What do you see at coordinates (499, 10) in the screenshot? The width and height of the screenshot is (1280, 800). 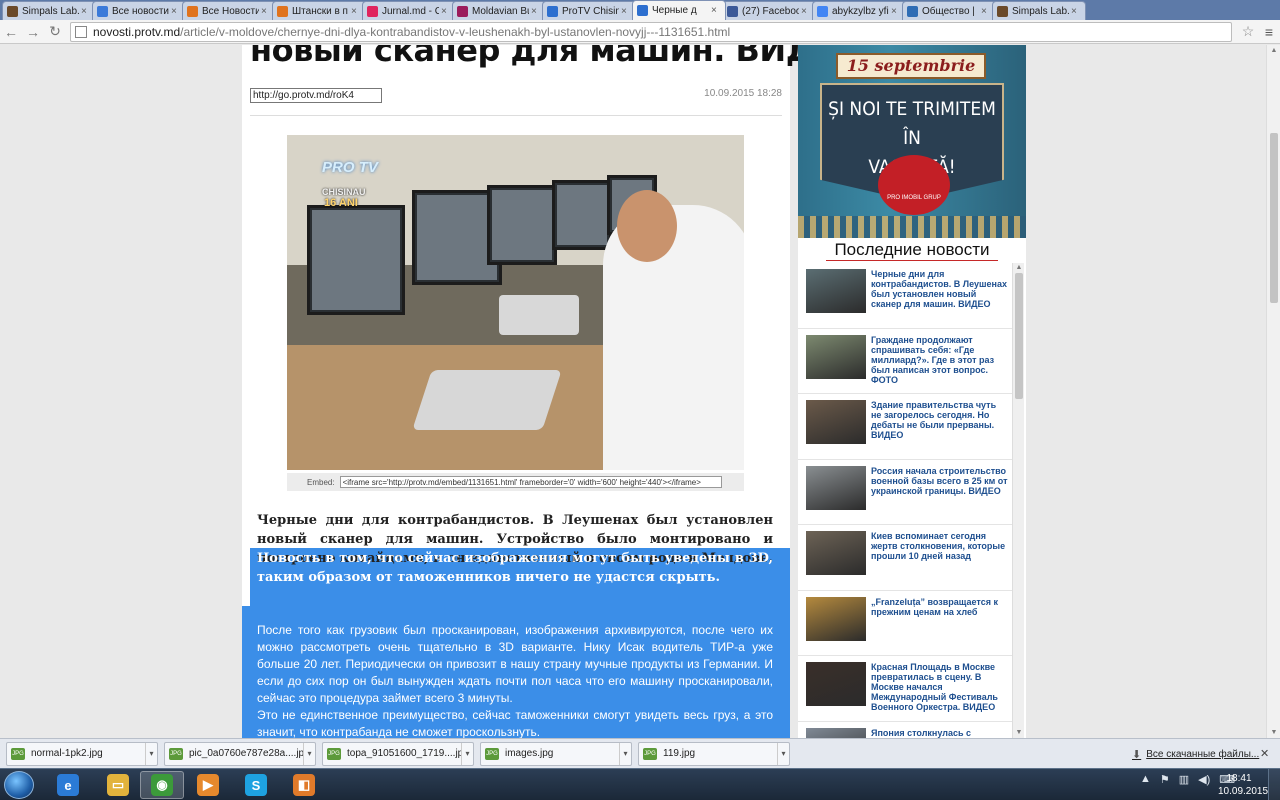 I see `browser-tab: Moldavian Bu ×` at bounding box center [499, 10].